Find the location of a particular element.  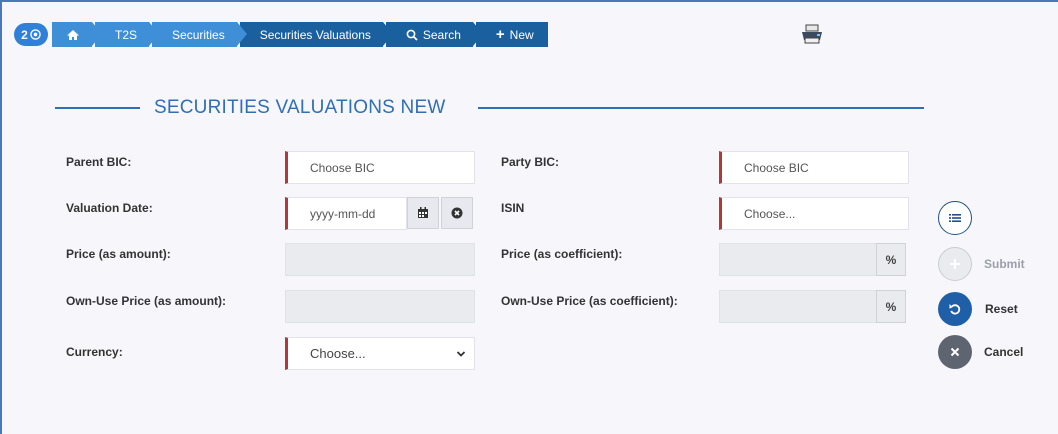

party-bic-input: Choose BIC is located at coordinates (814, 167).